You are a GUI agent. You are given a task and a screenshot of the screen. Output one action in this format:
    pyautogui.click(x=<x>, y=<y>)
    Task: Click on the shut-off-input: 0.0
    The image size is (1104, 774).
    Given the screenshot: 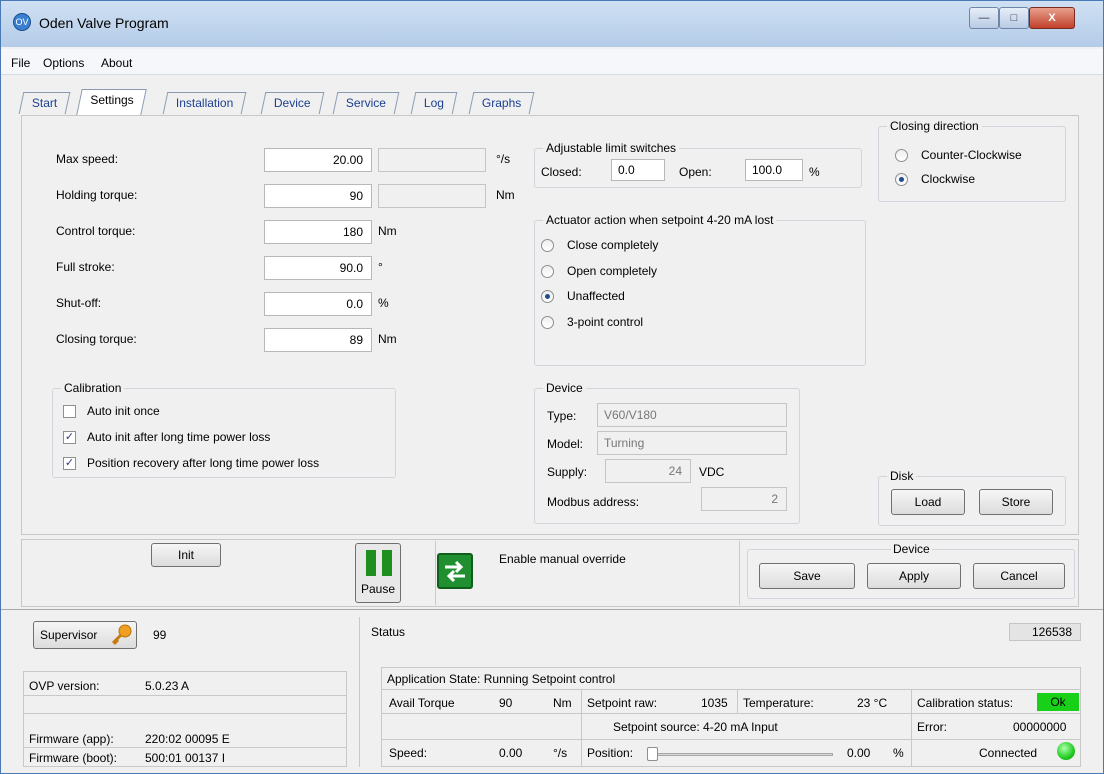 What is the action you would take?
    pyautogui.click(x=318, y=304)
    